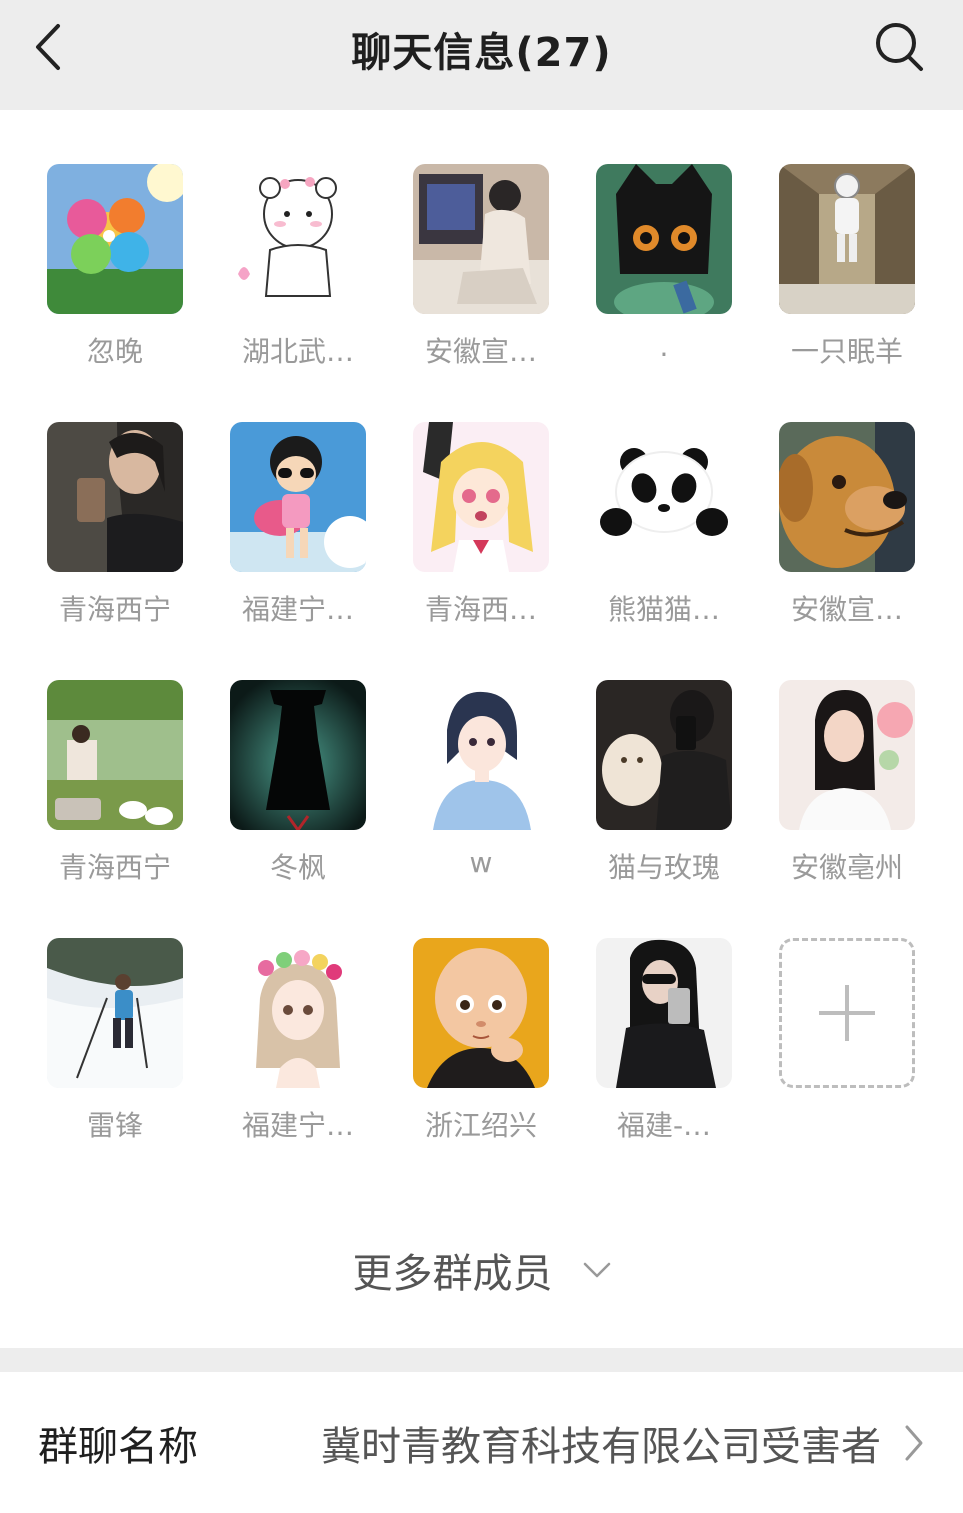 The height and width of the screenshot is (1513, 963). Describe the element at coordinates (481, 1013) in the screenshot. I see `bald-boy-avatar` at that location.